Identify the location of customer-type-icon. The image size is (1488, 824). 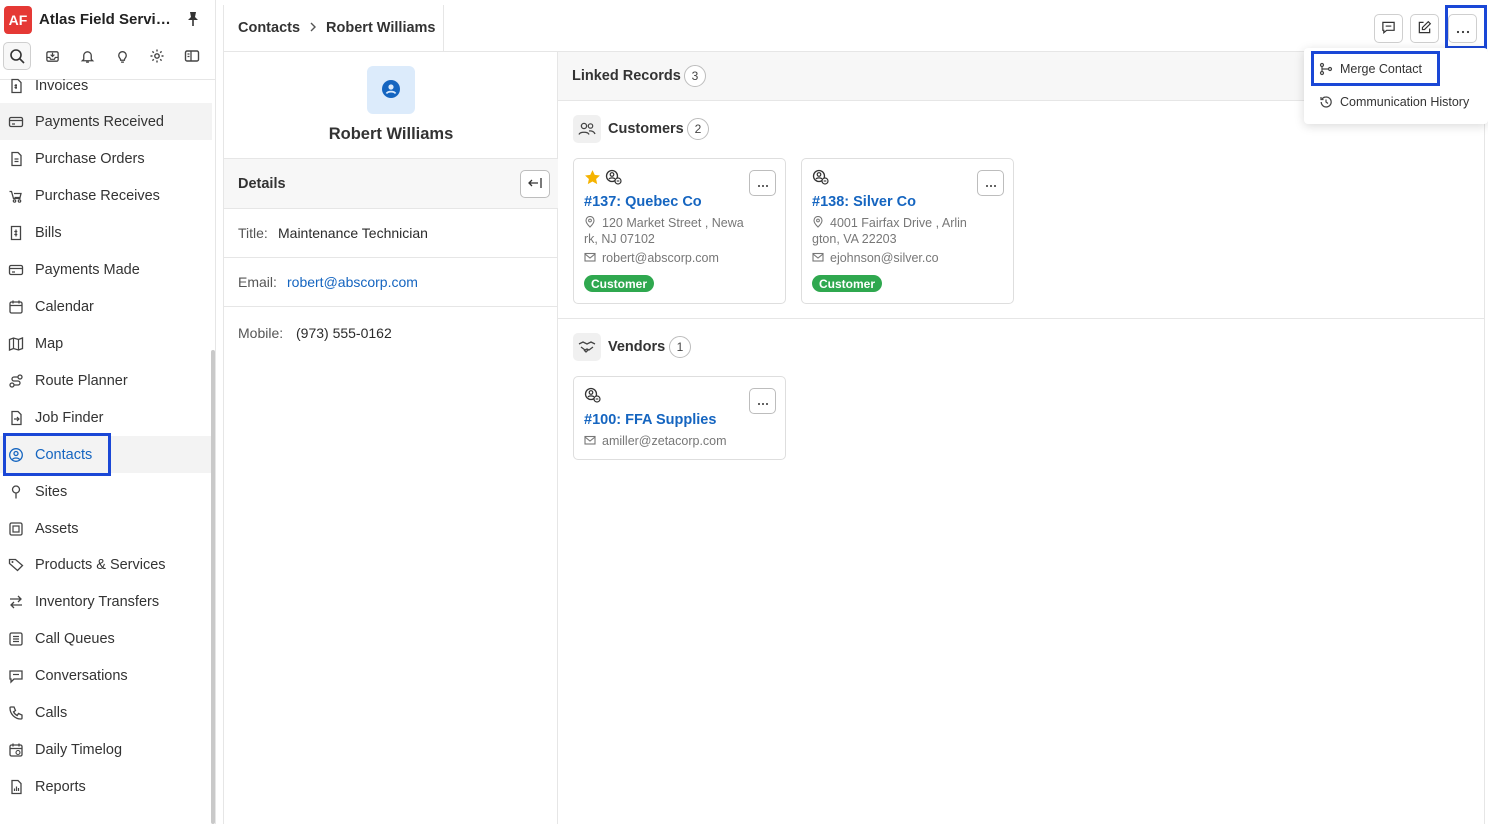
(821, 178).